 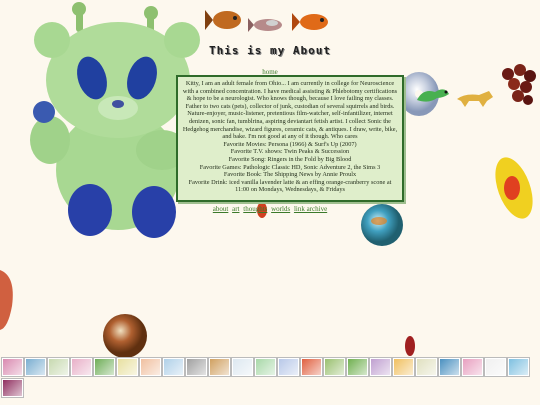 I want to click on yellow-gem-icon, so click(x=514, y=188).